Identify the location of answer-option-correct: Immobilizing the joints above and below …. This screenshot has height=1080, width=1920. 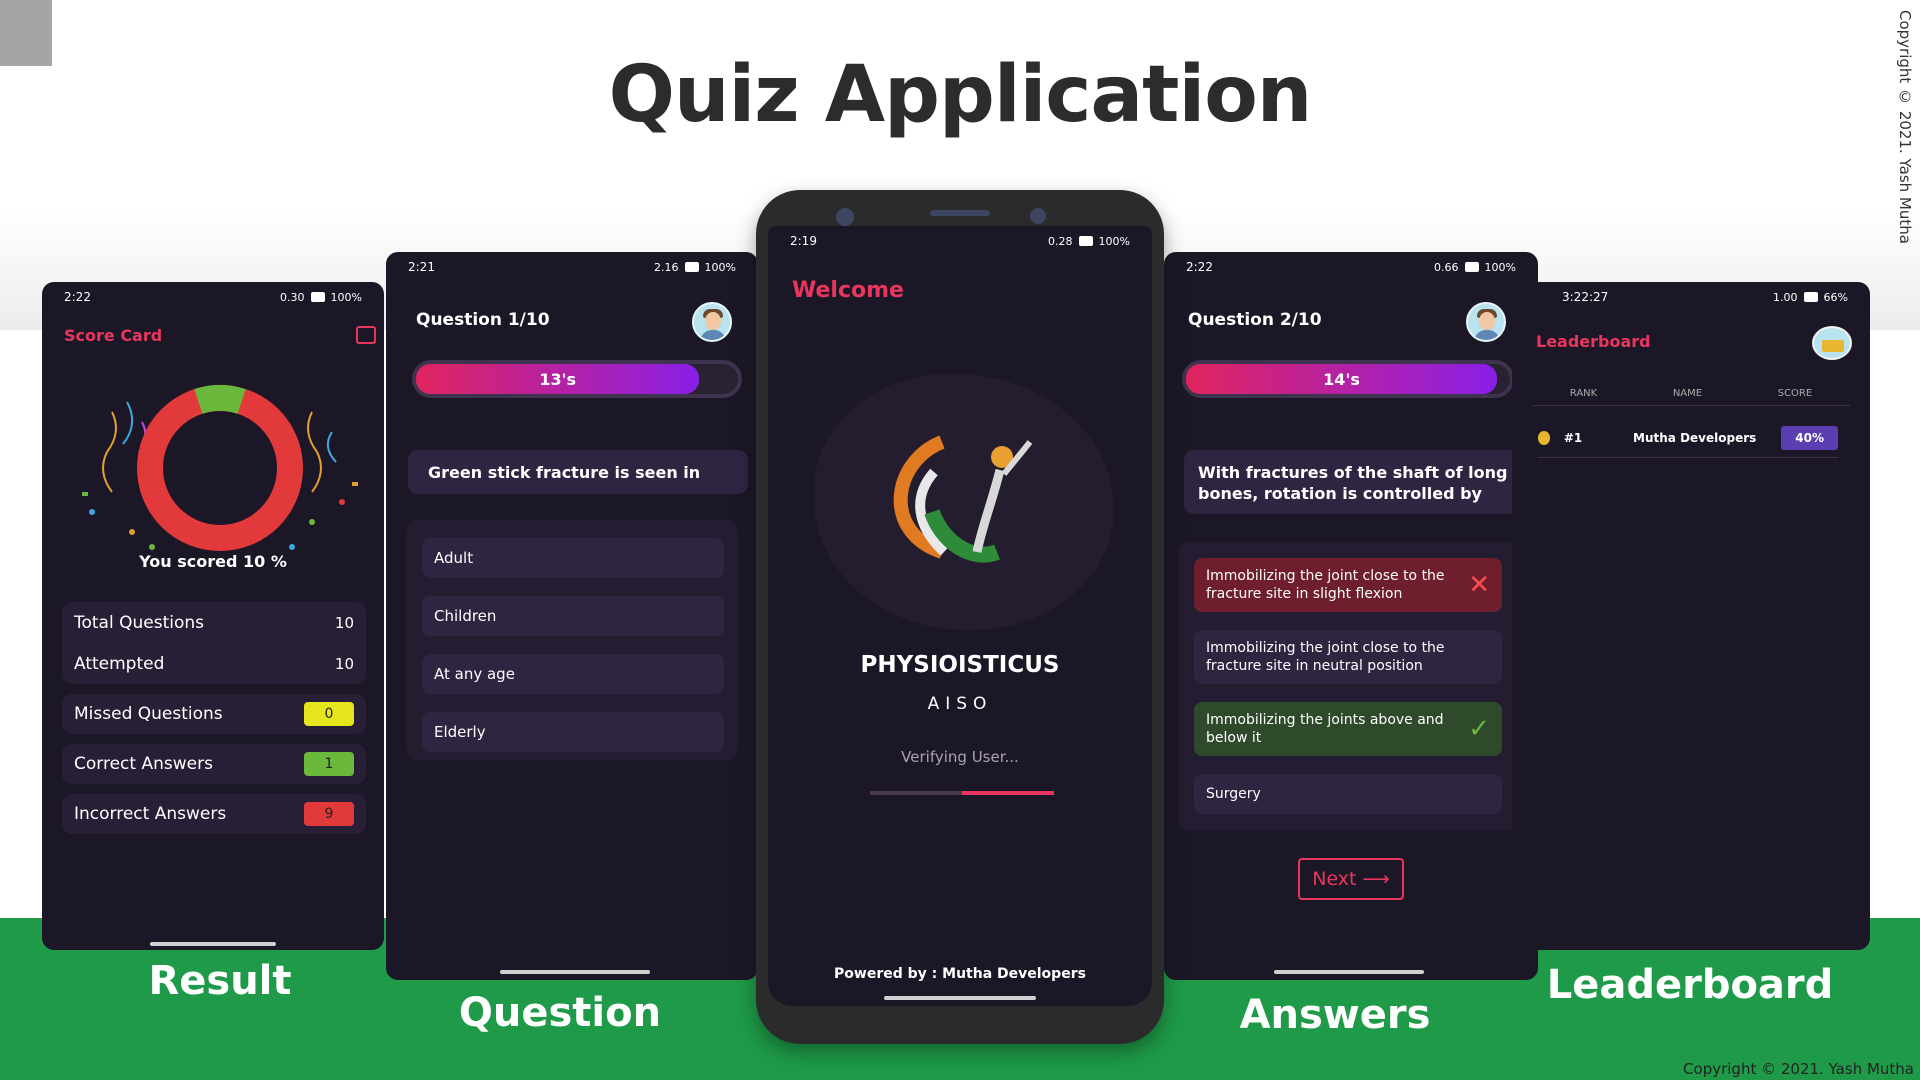
(1348, 729).